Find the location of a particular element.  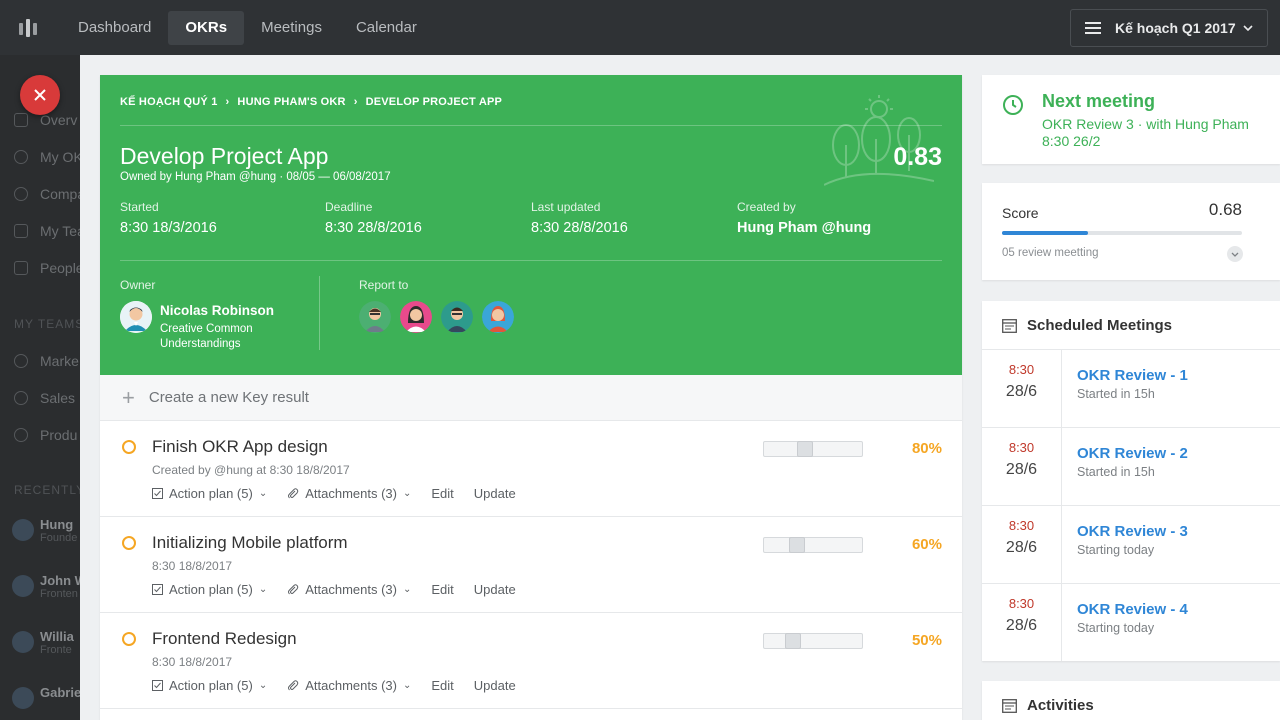

meeting-name: OKR Review - 3 is located at coordinates (1132, 531).